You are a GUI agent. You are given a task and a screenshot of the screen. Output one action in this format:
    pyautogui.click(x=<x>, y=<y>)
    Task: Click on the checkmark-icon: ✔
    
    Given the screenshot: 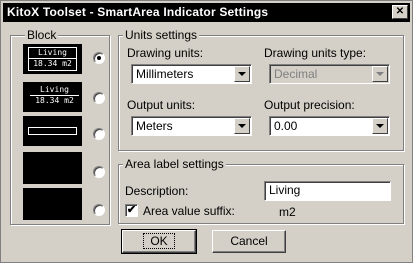 What is the action you would take?
    pyautogui.click(x=131, y=210)
    